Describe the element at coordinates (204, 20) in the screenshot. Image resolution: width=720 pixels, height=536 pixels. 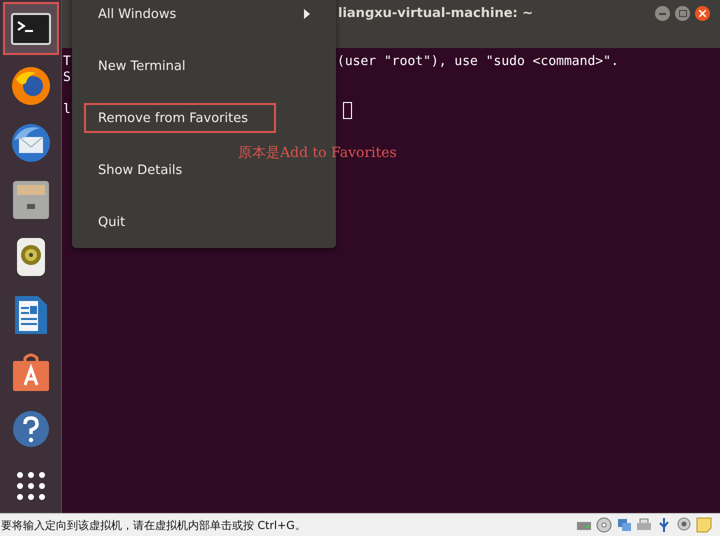
I see `menu-item: All Windows` at that location.